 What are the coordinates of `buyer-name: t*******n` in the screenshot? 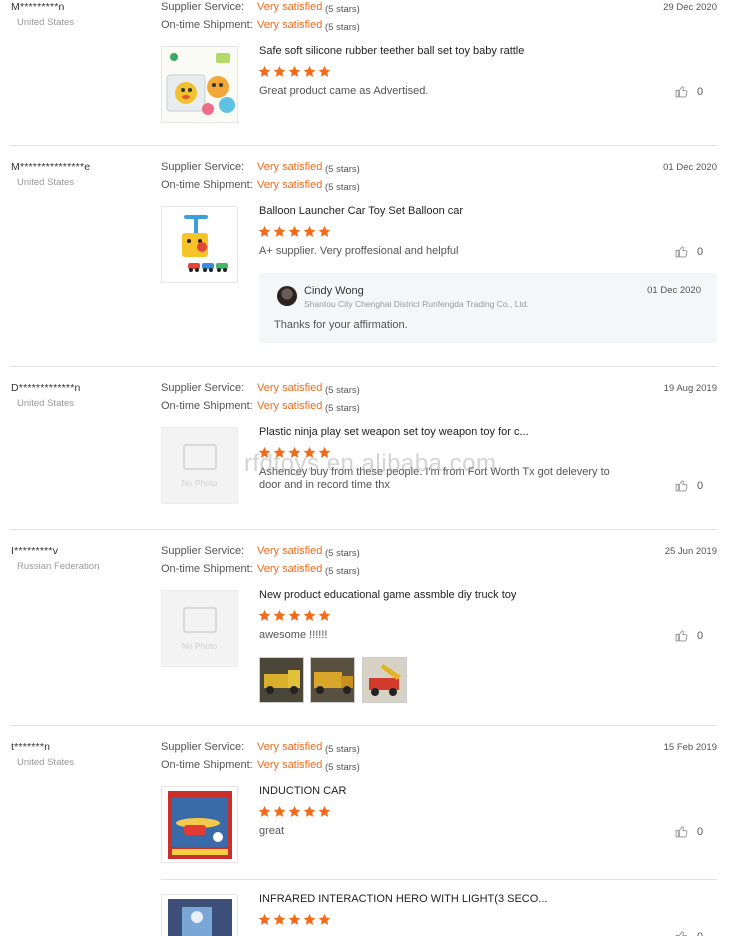 It's located at (31, 747).